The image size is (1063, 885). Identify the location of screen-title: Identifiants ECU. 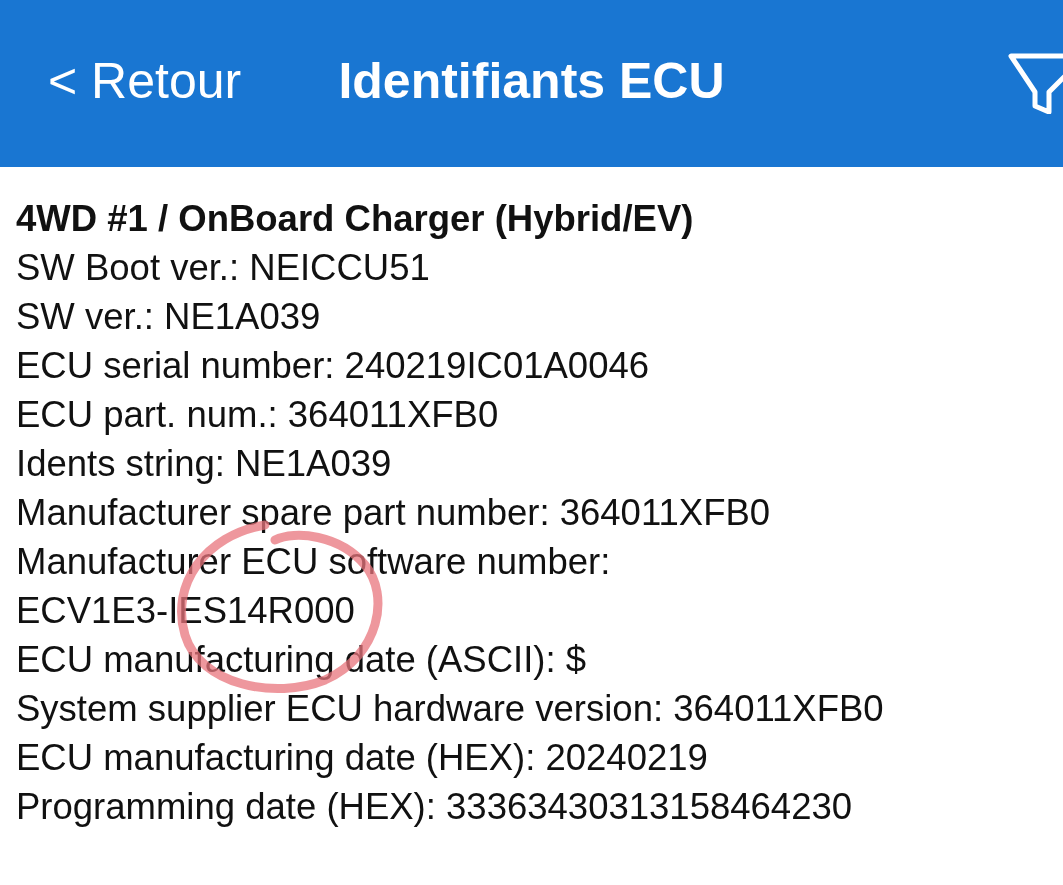
(531, 81).